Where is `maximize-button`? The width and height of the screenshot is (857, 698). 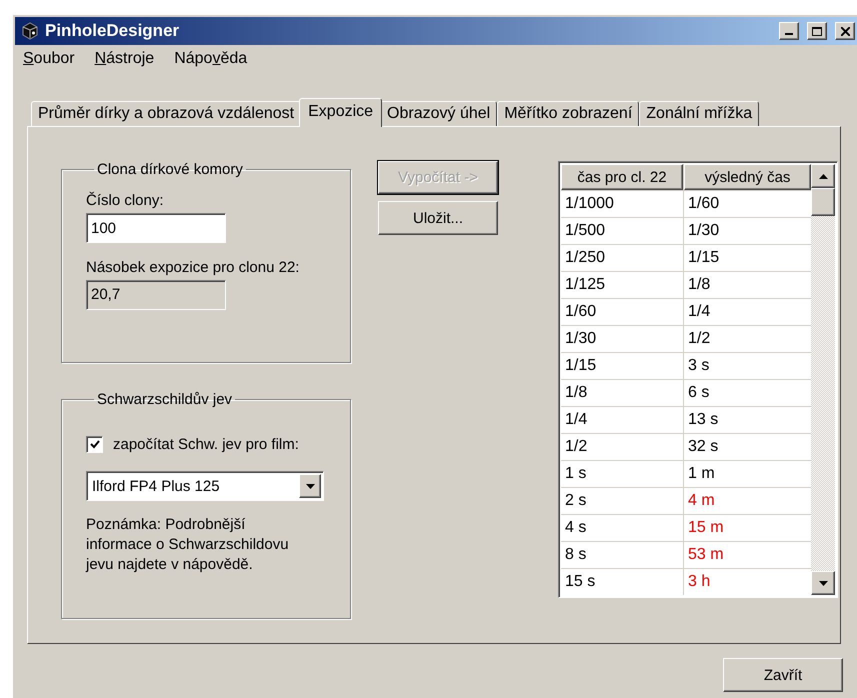
maximize-button is located at coordinates (817, 31).